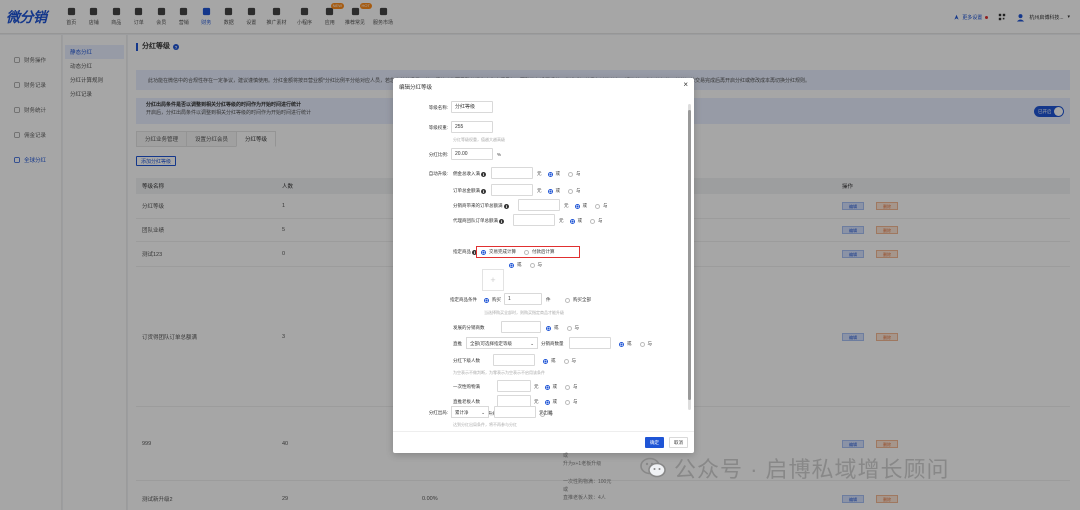  Describe the element at coordinates (478, 221) in the screenshot. I see `condition-label-wrap: 代理商团队订单总额满` at that location.